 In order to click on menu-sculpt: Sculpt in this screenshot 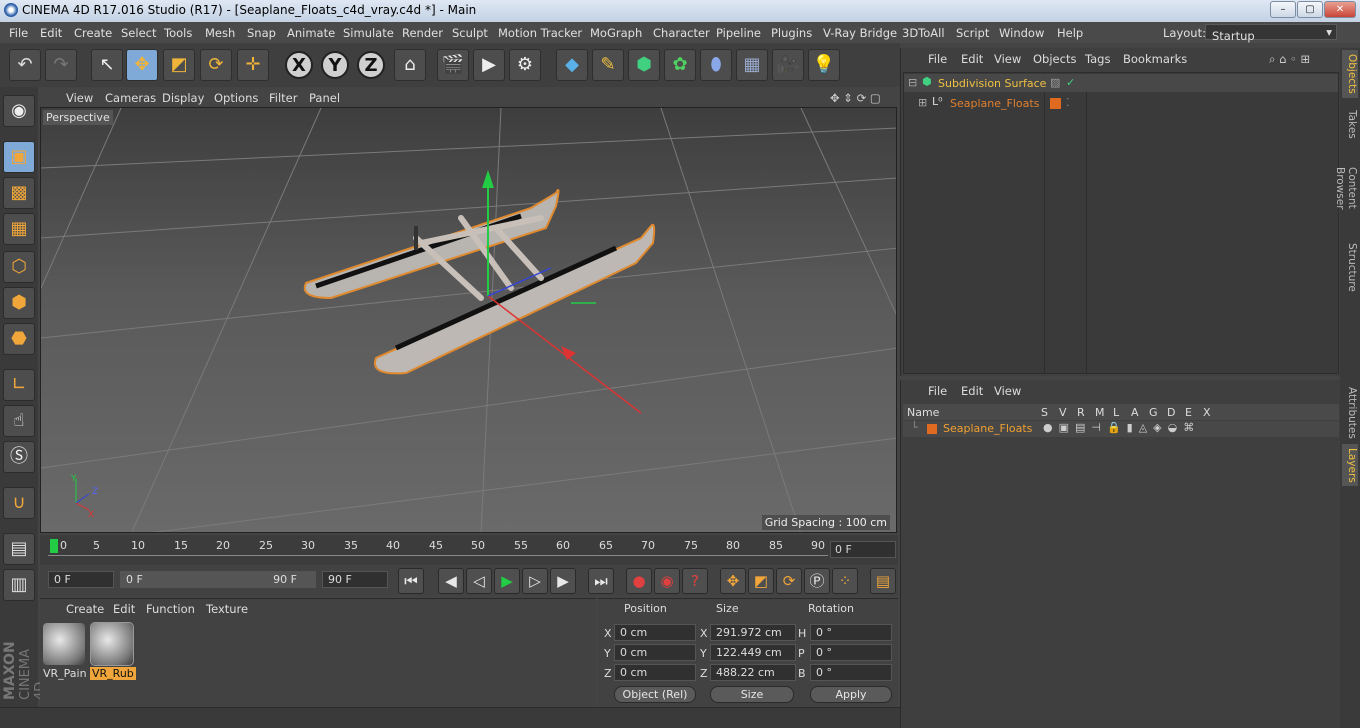, I will do `click(470, 33)`.